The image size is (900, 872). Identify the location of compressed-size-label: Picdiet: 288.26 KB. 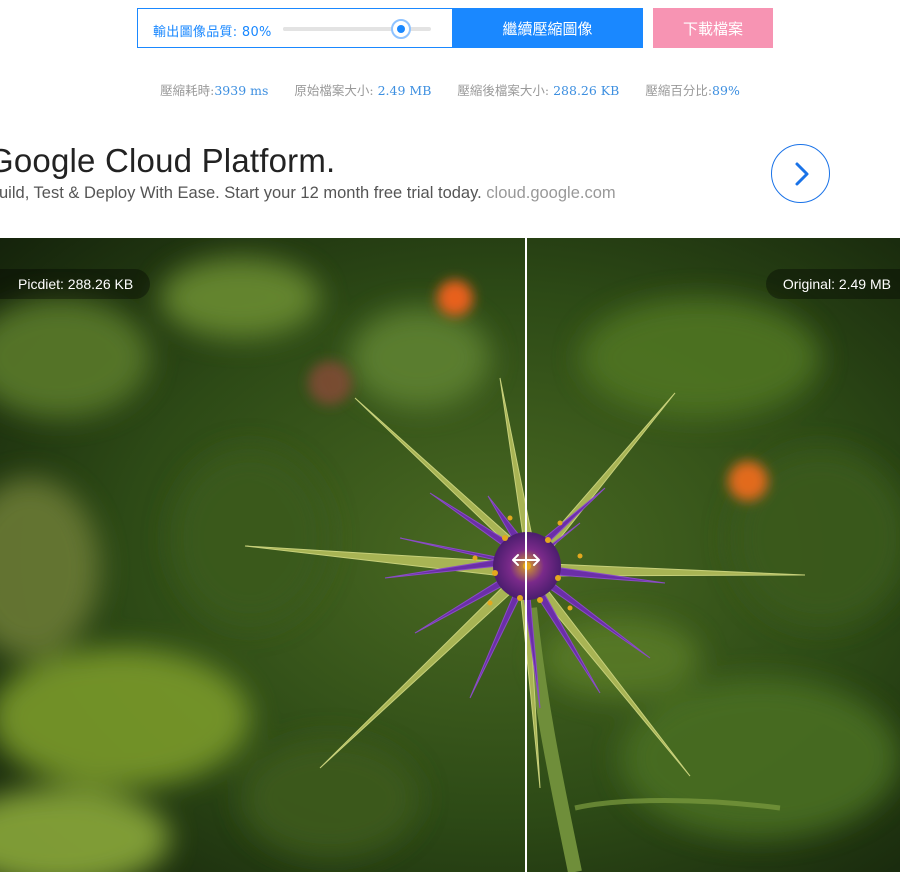
(75, 284).